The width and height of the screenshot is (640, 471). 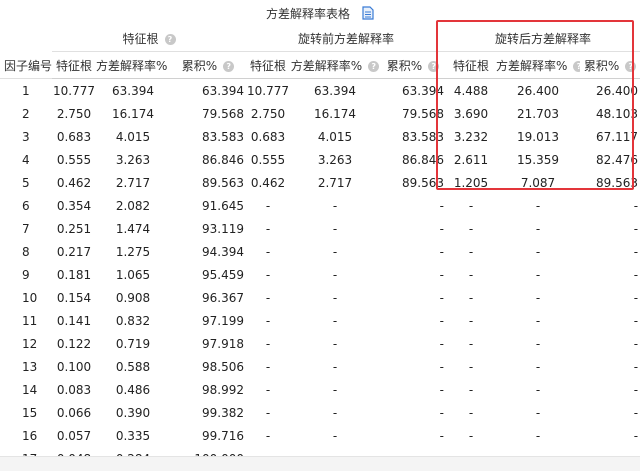 I want to click on variance-cell: 0.908, so click(x=133, y=297).